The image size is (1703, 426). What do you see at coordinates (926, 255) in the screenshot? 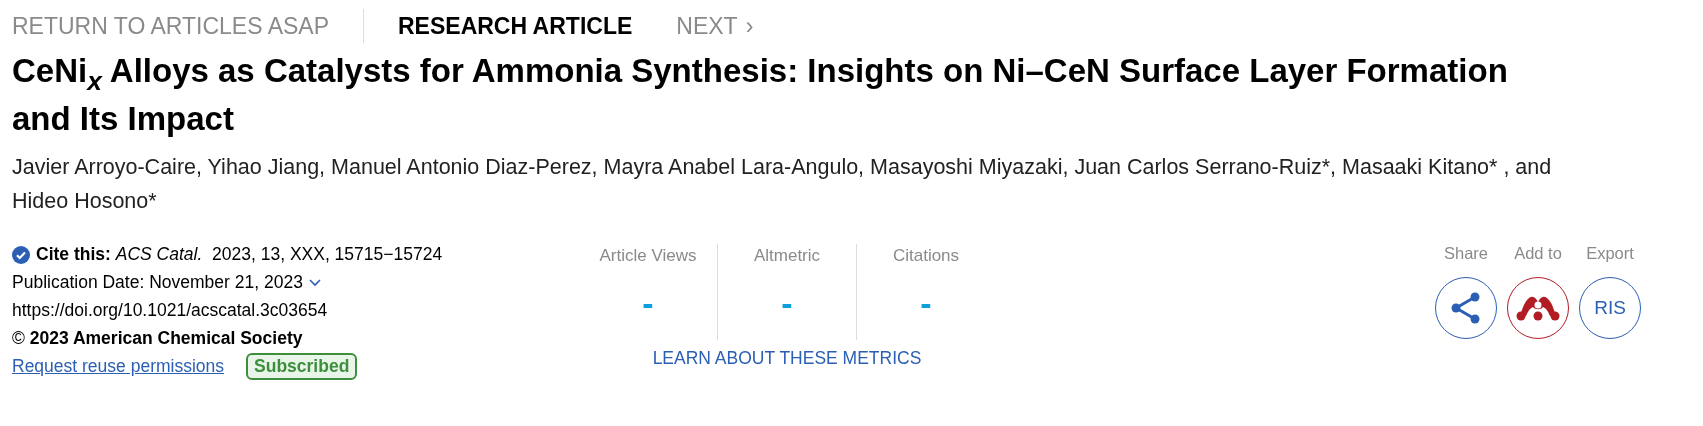
I see `metric-label: Citations` at bounding box center [926, 255].